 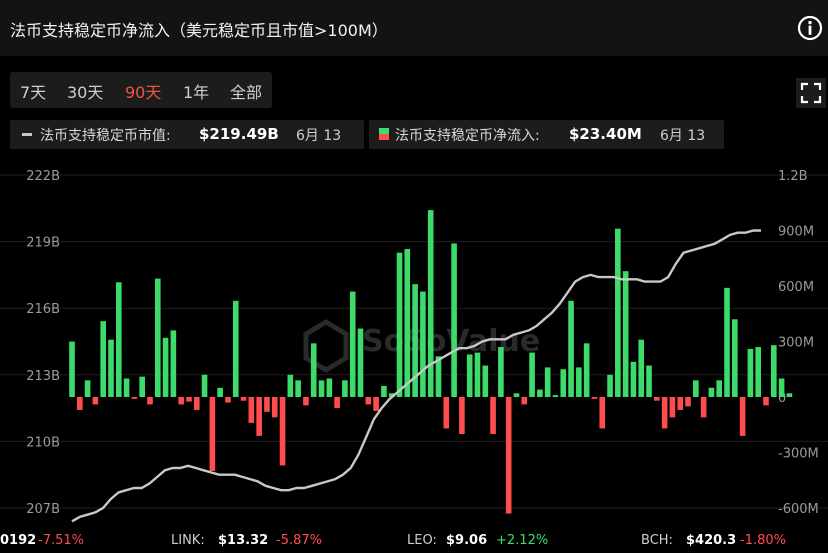 I want to click on right-axis-tick: 600M, so click(x=796, y=287).